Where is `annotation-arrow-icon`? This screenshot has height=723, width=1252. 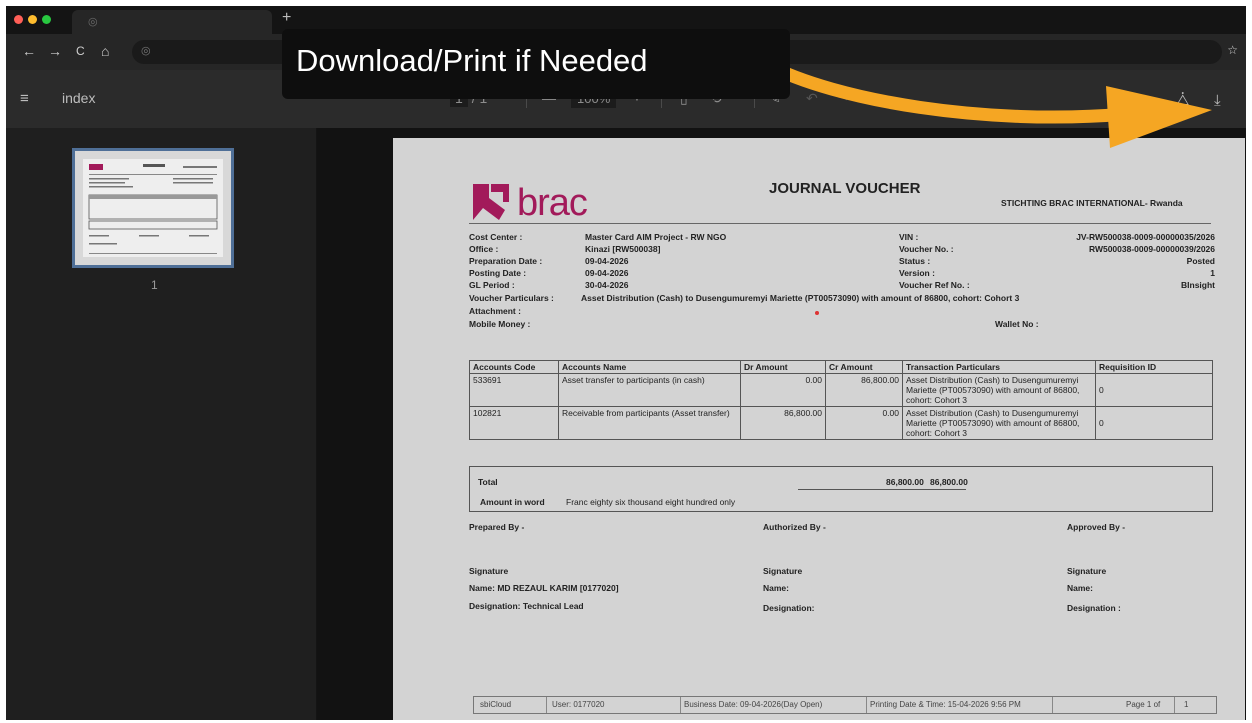
annotation-arrow-icon is located at coordinates (985, 102).